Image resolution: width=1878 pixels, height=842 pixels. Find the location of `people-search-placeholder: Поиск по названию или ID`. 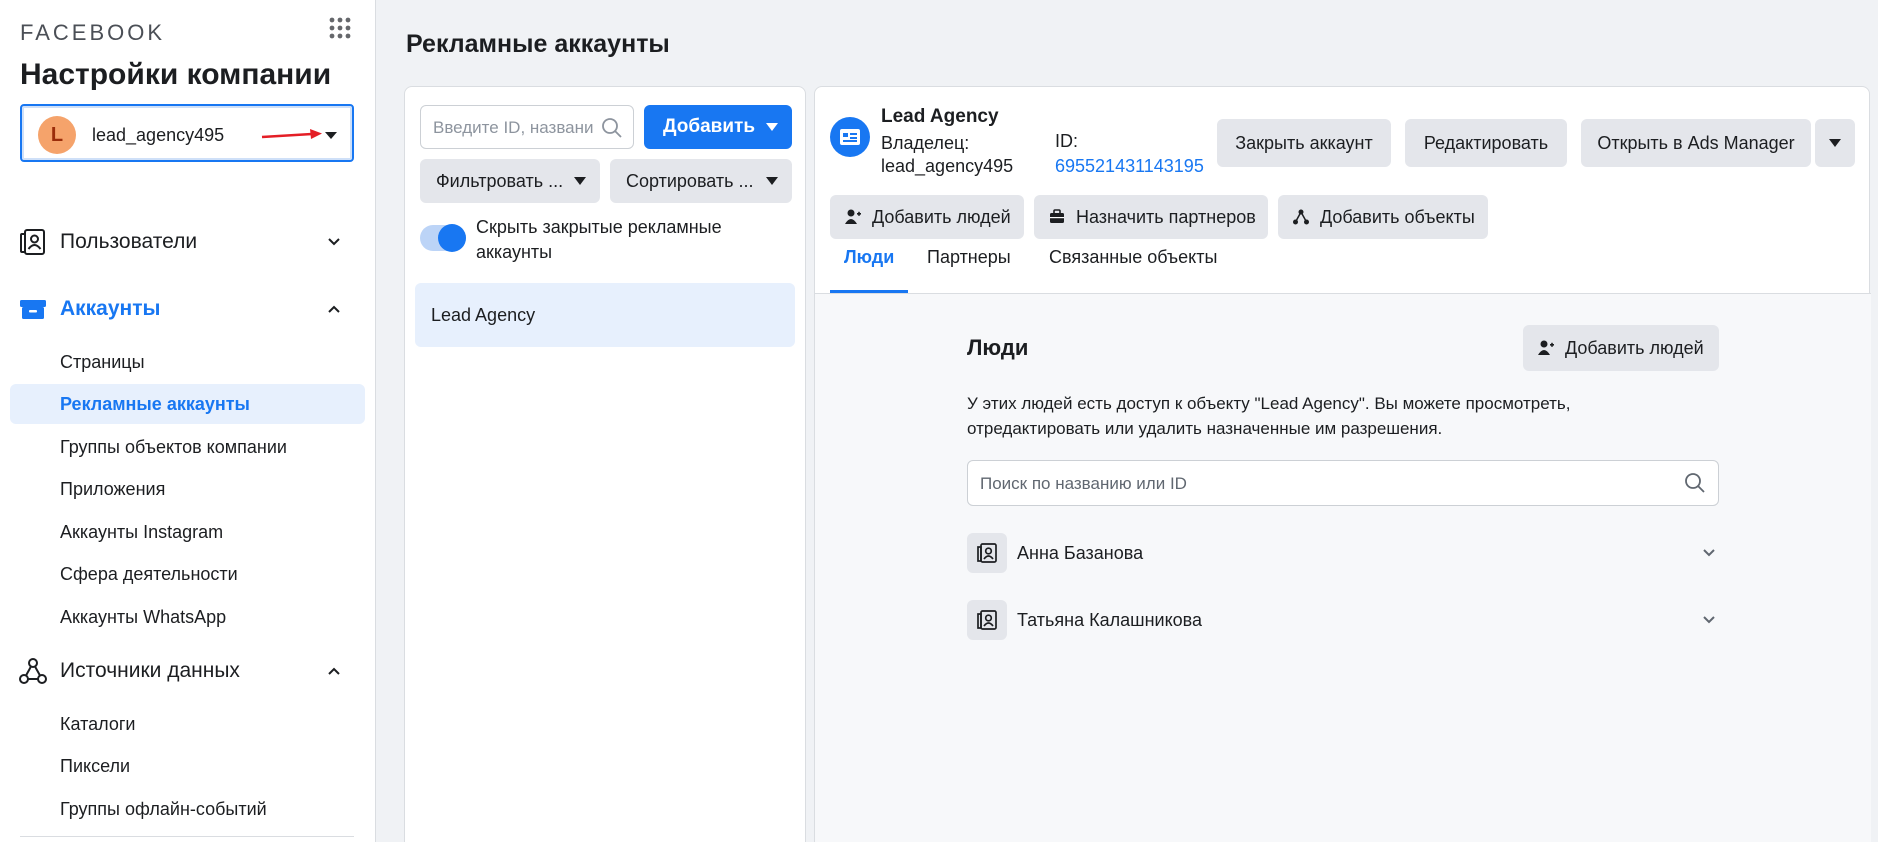

people-search-placeholder: Поиск по названию или ID is located at coordinates (1083, 483).